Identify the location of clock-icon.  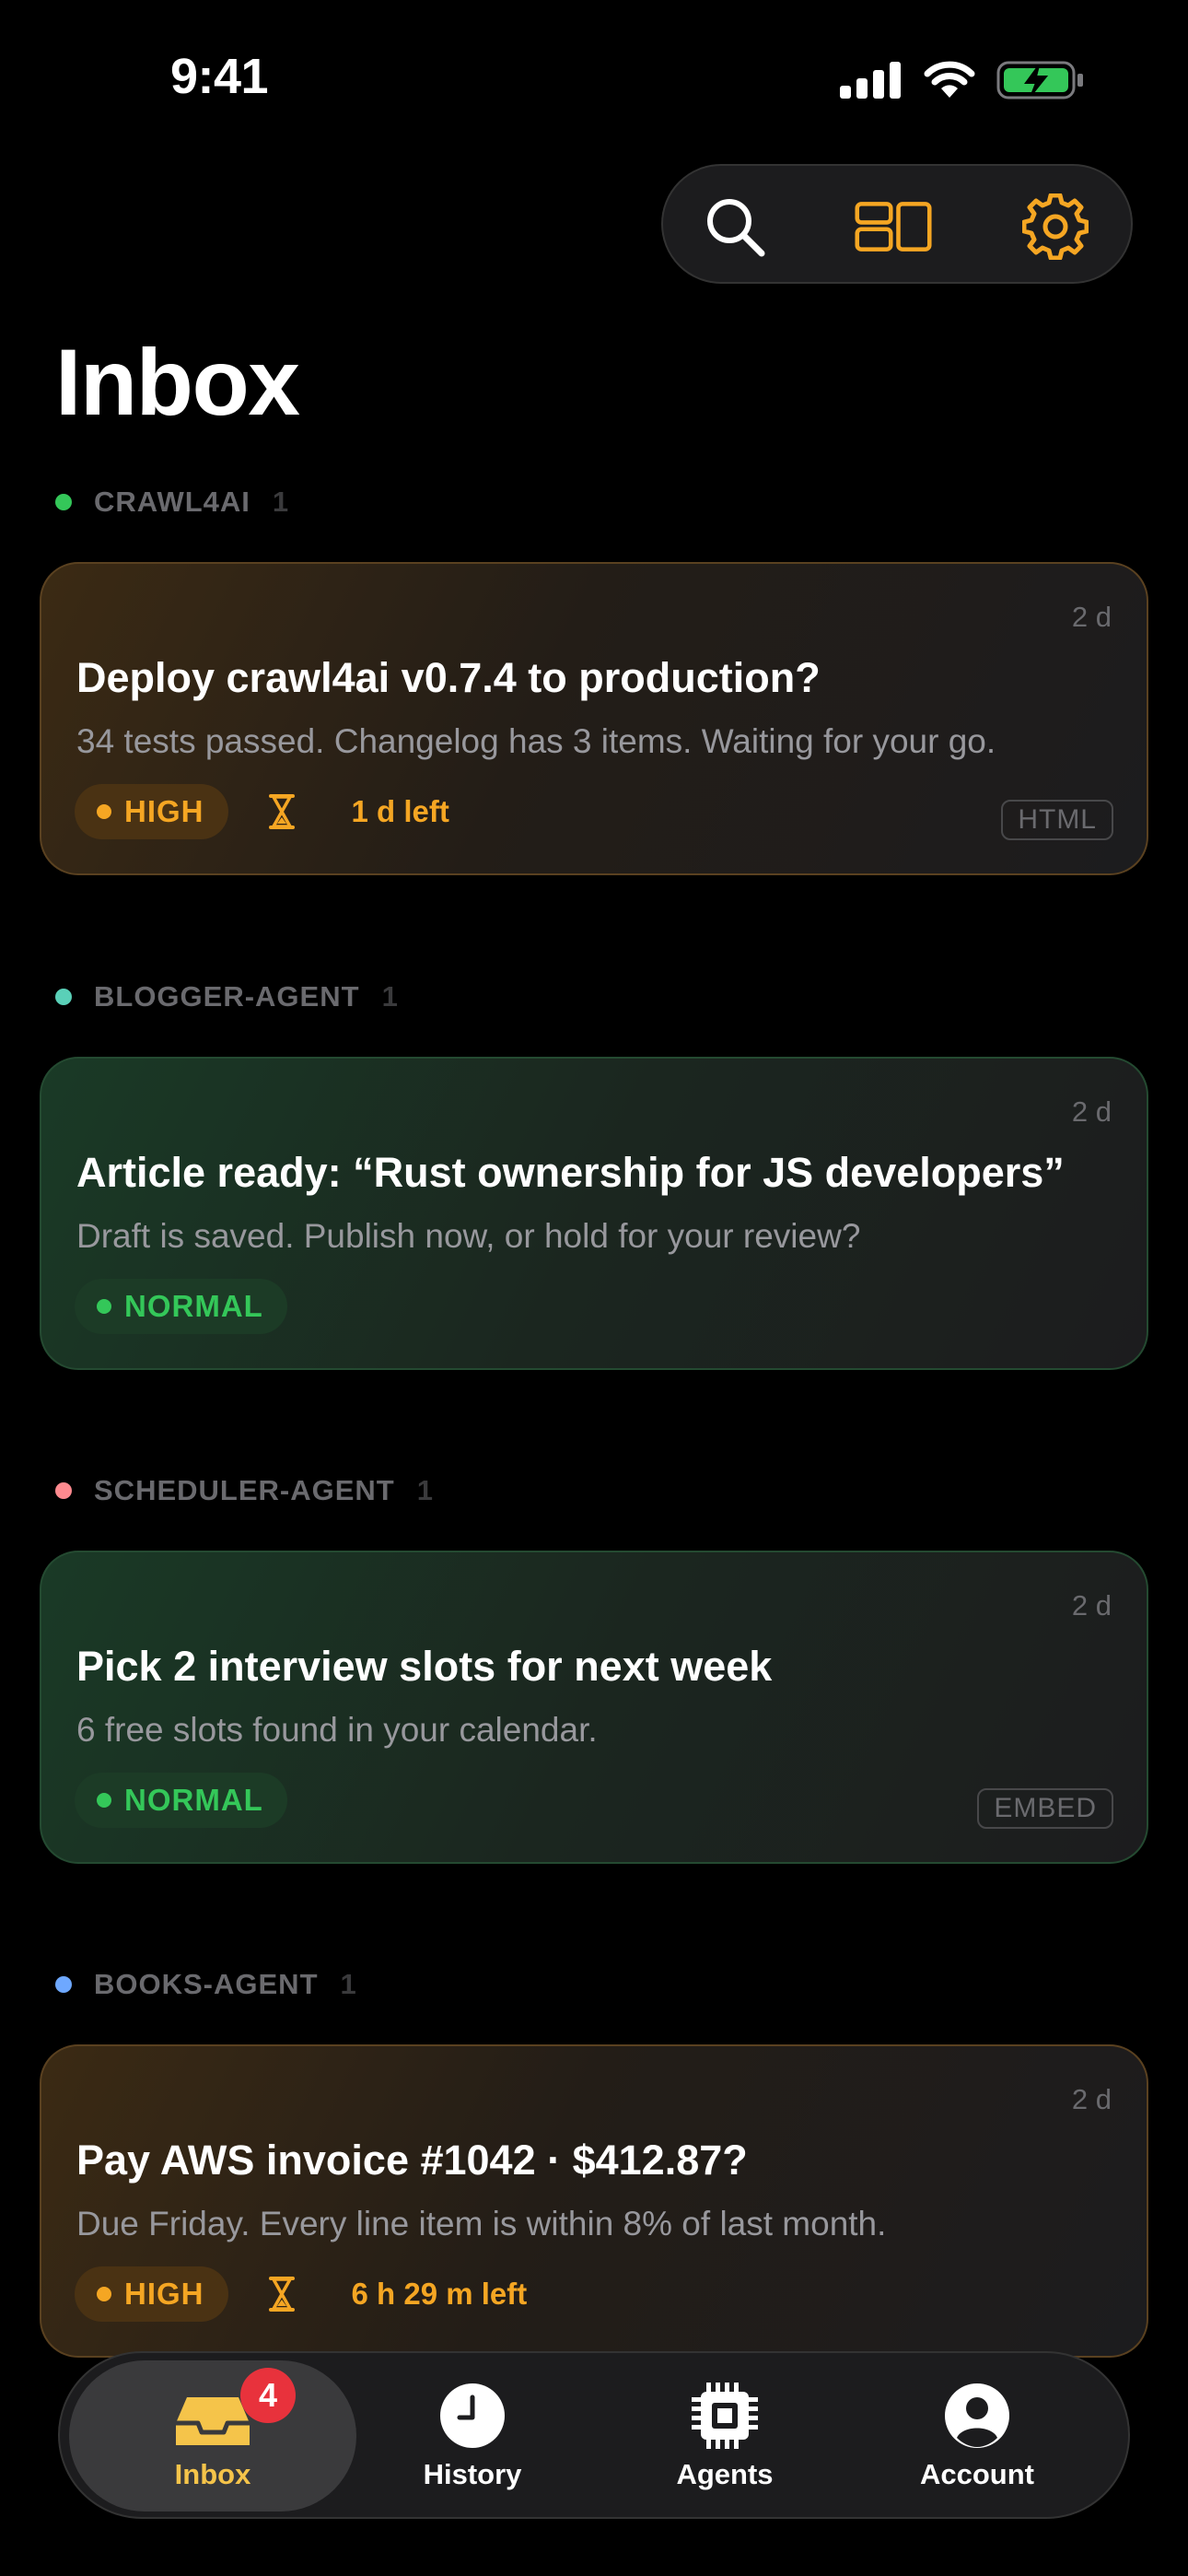
(473, 2415).